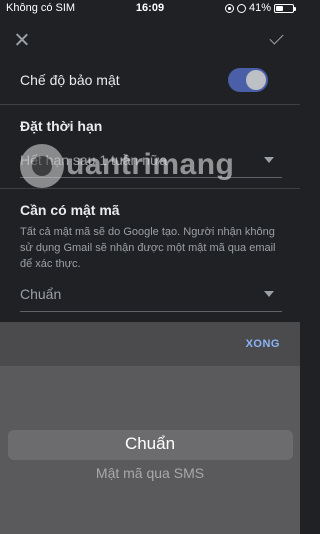  I want to click on orientation-lock-icon, so click(229, 8).